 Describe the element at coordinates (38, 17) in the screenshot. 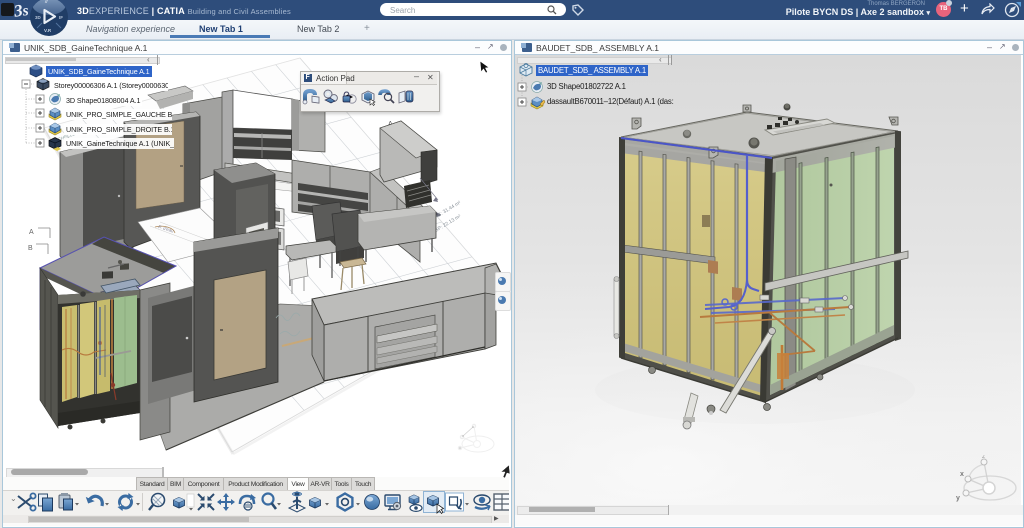

I see `svg-text: 3D` at that location.